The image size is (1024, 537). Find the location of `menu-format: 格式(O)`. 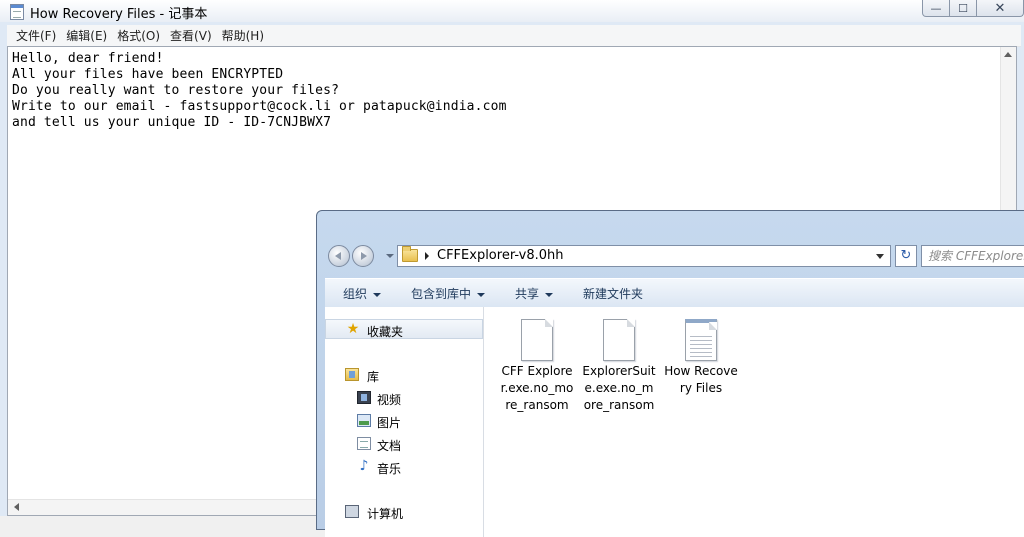

menu-format: 格式(O) is located at coordinates (138, 35).